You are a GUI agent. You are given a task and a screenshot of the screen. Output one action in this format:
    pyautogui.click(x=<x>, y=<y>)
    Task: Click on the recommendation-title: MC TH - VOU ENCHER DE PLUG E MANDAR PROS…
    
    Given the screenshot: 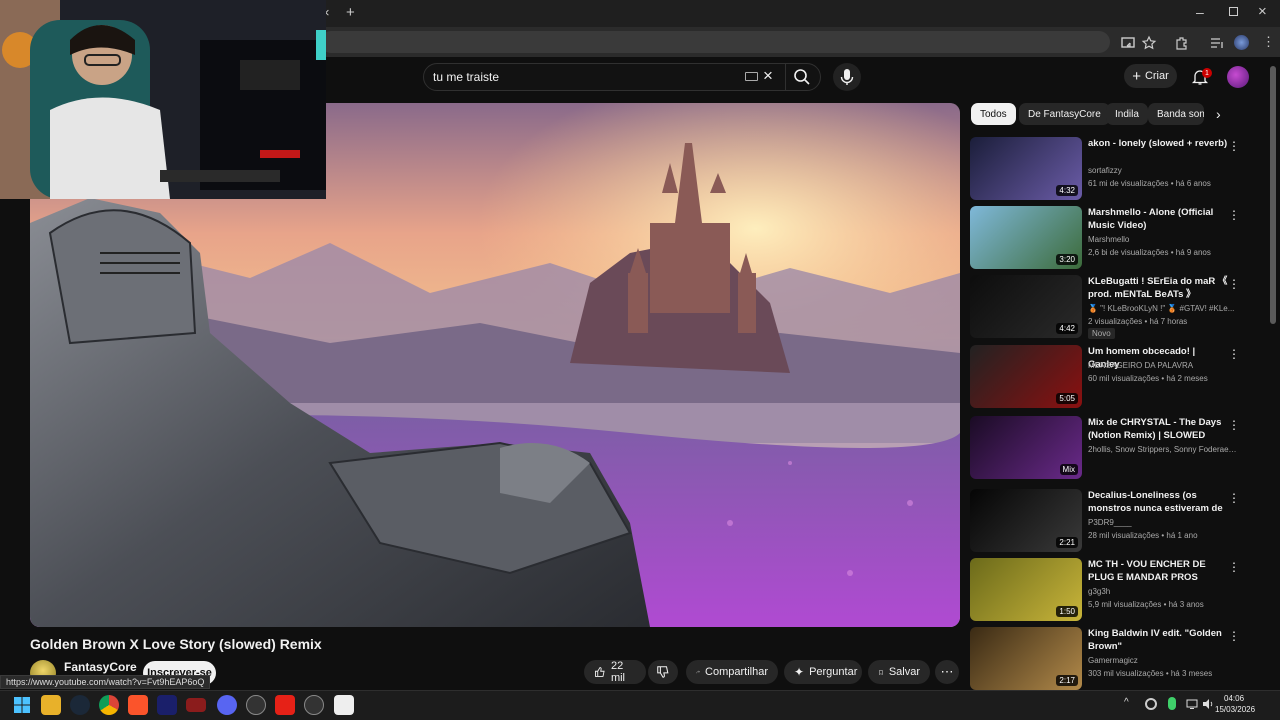 What is the action you would take?
    pyautogui.click(x=1158, y=571)
    